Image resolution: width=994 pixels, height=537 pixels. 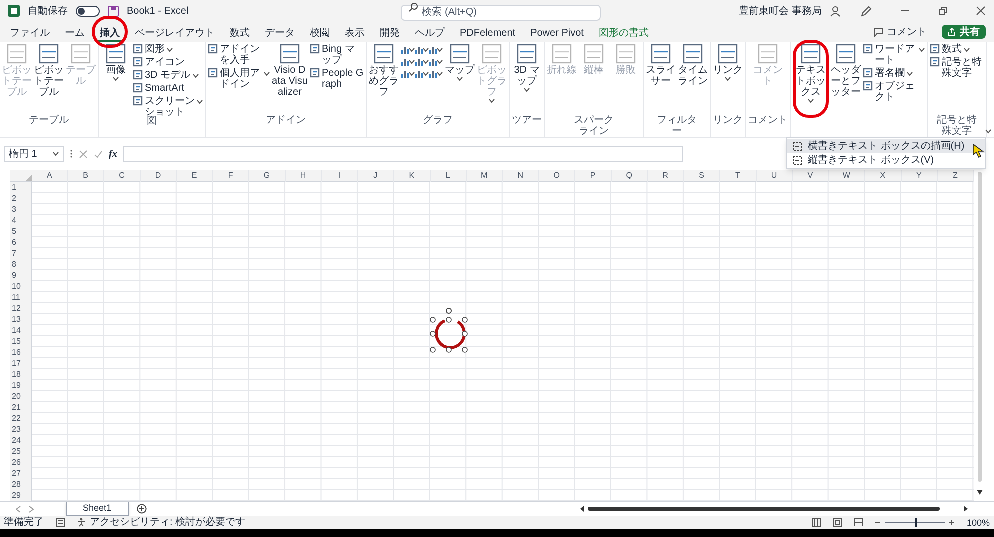 What do you see at coordinates (16, 495) in the screenshot?
I see `row-header: 29` at bounding box center [16, 495].